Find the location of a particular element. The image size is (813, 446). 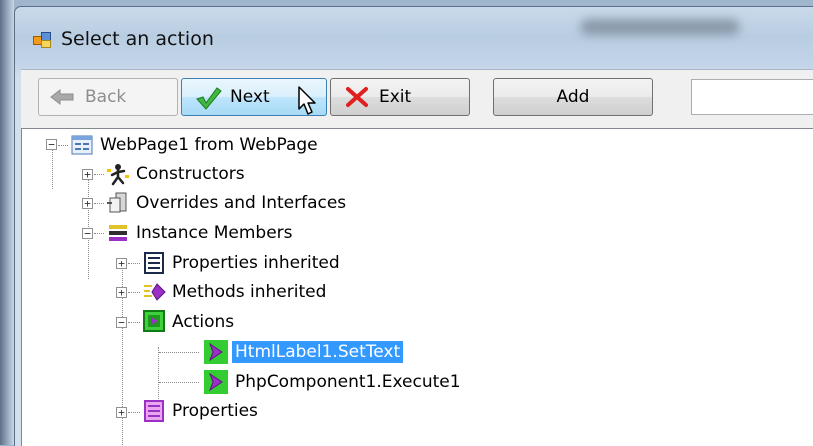

tree-node-constructors: Constructors is located at coordinates (190, 174).